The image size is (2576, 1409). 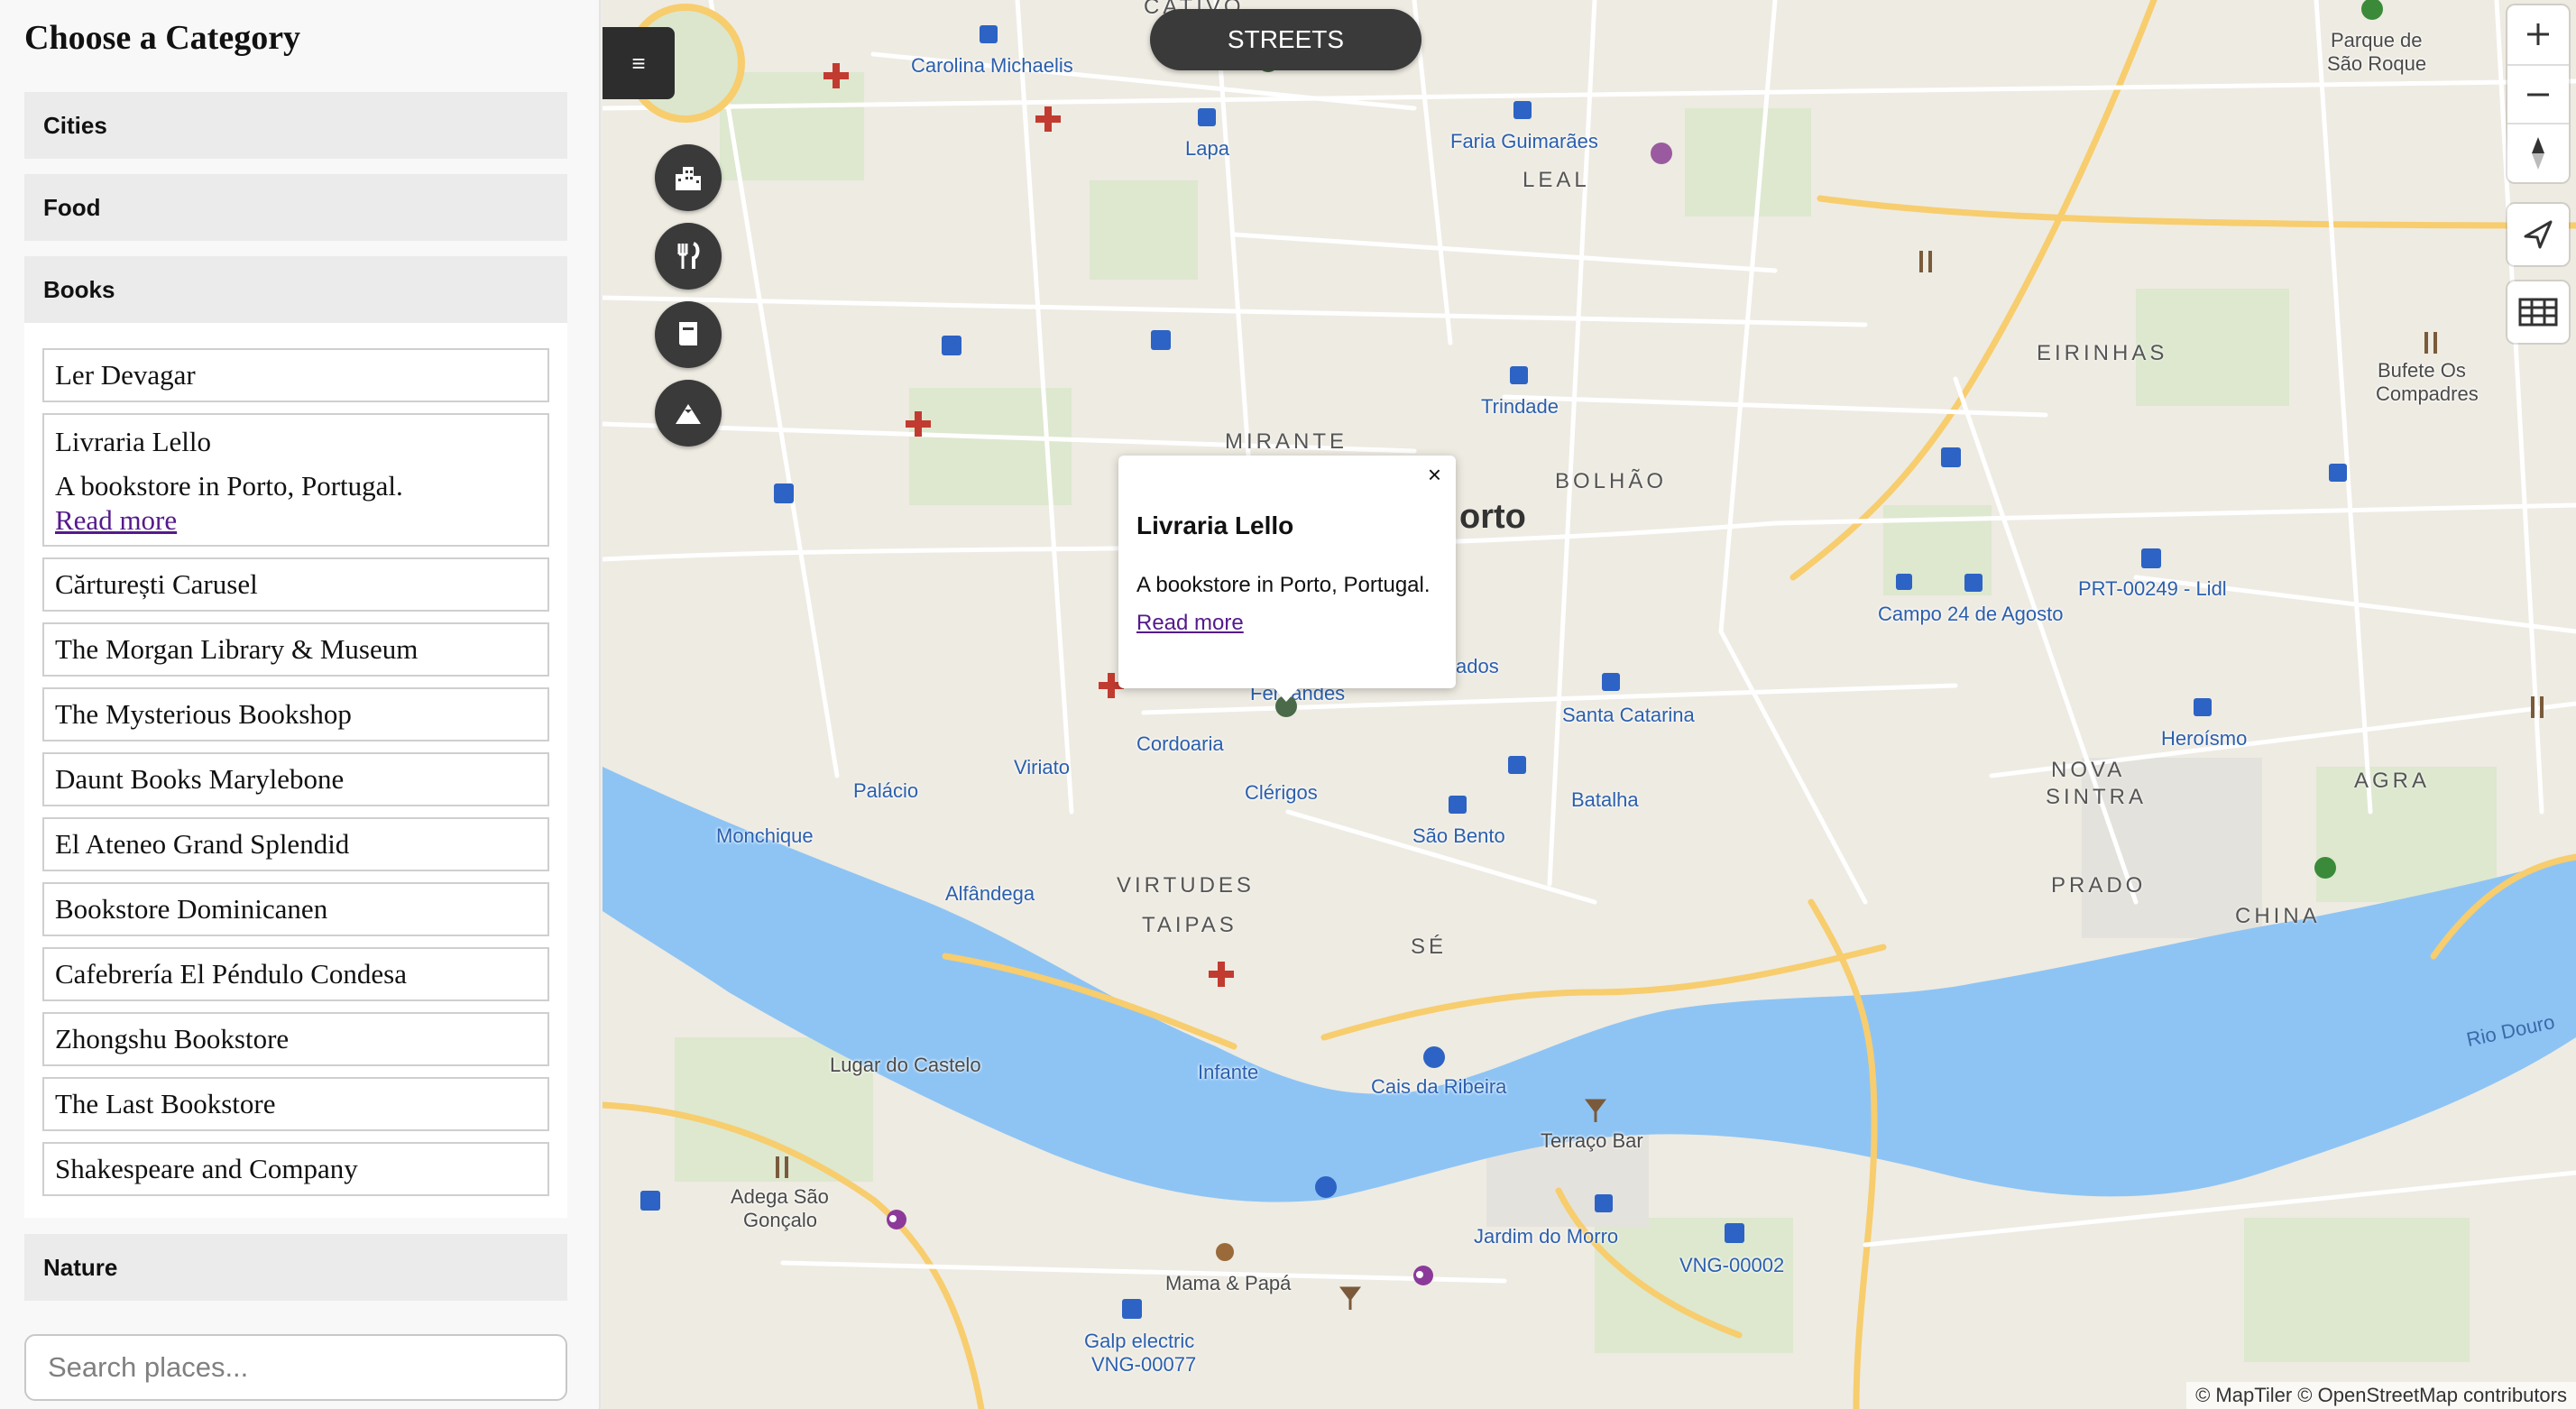 What do you see at coordinates (1228, 1072) in the screenshot?
I see `label-infante: Infante` at bounding box center [1228, 1072].